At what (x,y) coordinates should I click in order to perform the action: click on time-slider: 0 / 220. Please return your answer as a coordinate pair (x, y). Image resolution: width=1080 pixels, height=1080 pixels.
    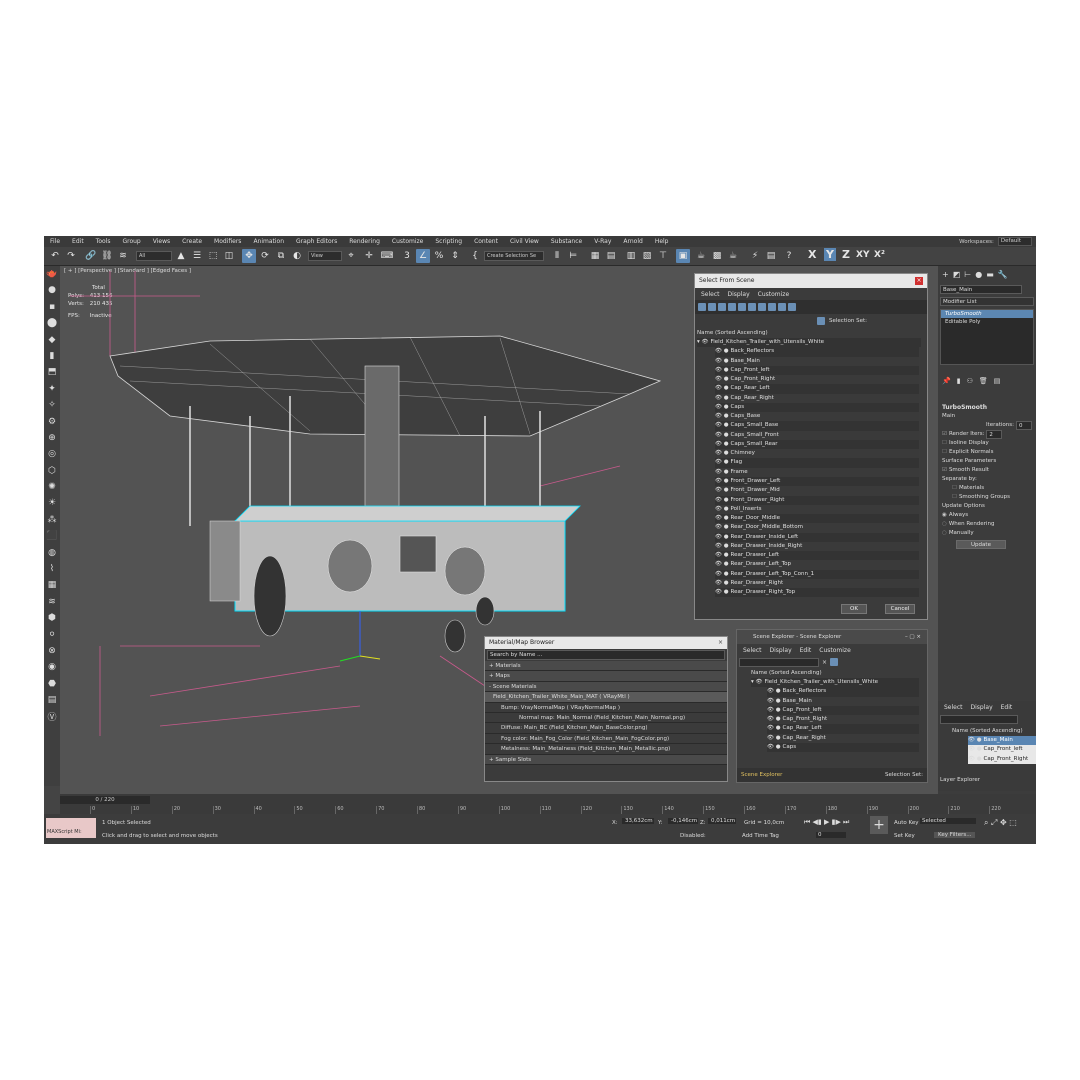
    Looking at the image, I should click on (105, 800).